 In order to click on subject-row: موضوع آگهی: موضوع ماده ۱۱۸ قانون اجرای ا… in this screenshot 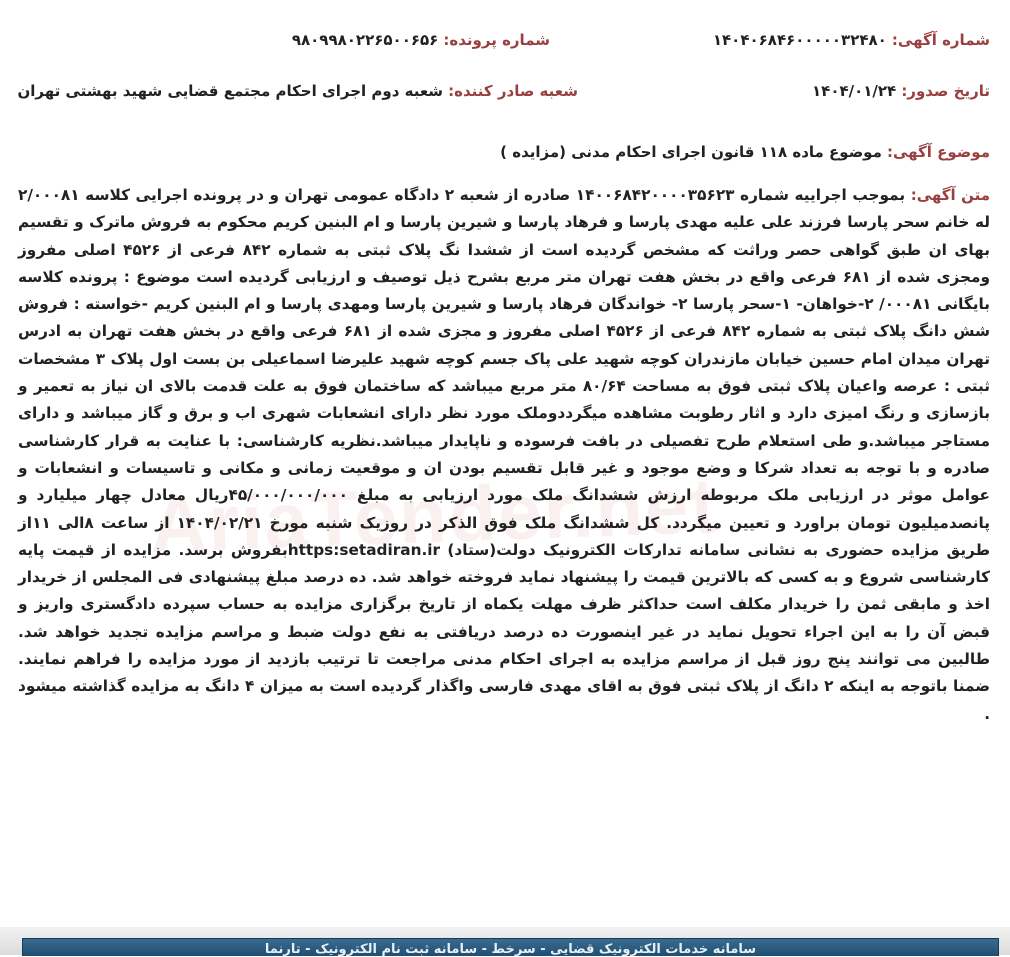, I will do `click(745, 151)`.